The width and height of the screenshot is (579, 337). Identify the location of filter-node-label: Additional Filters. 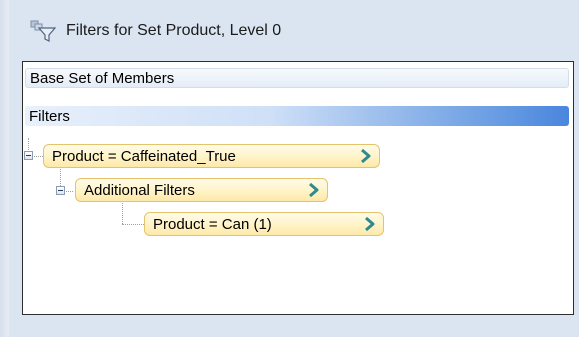
(139, 190).